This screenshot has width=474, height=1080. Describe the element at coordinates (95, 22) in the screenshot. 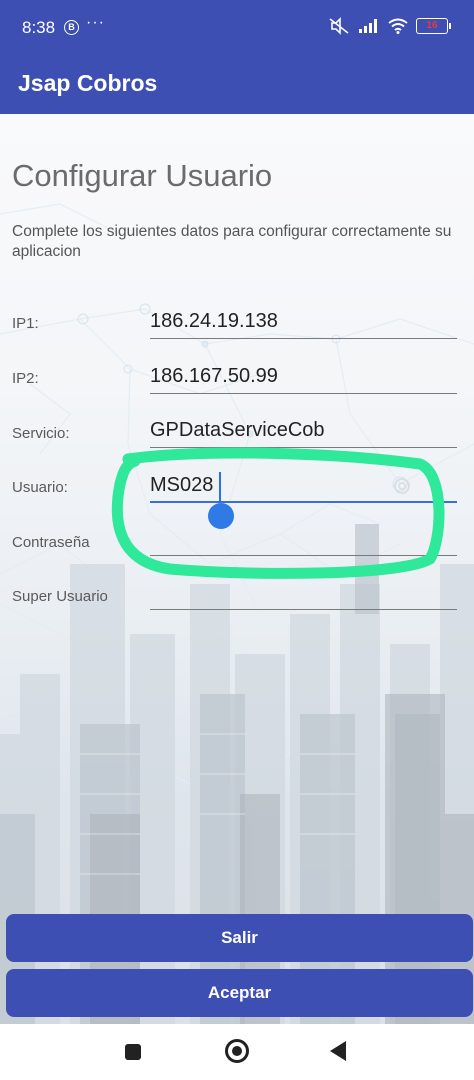

I see `more-notifications-icon: ···` at that location.